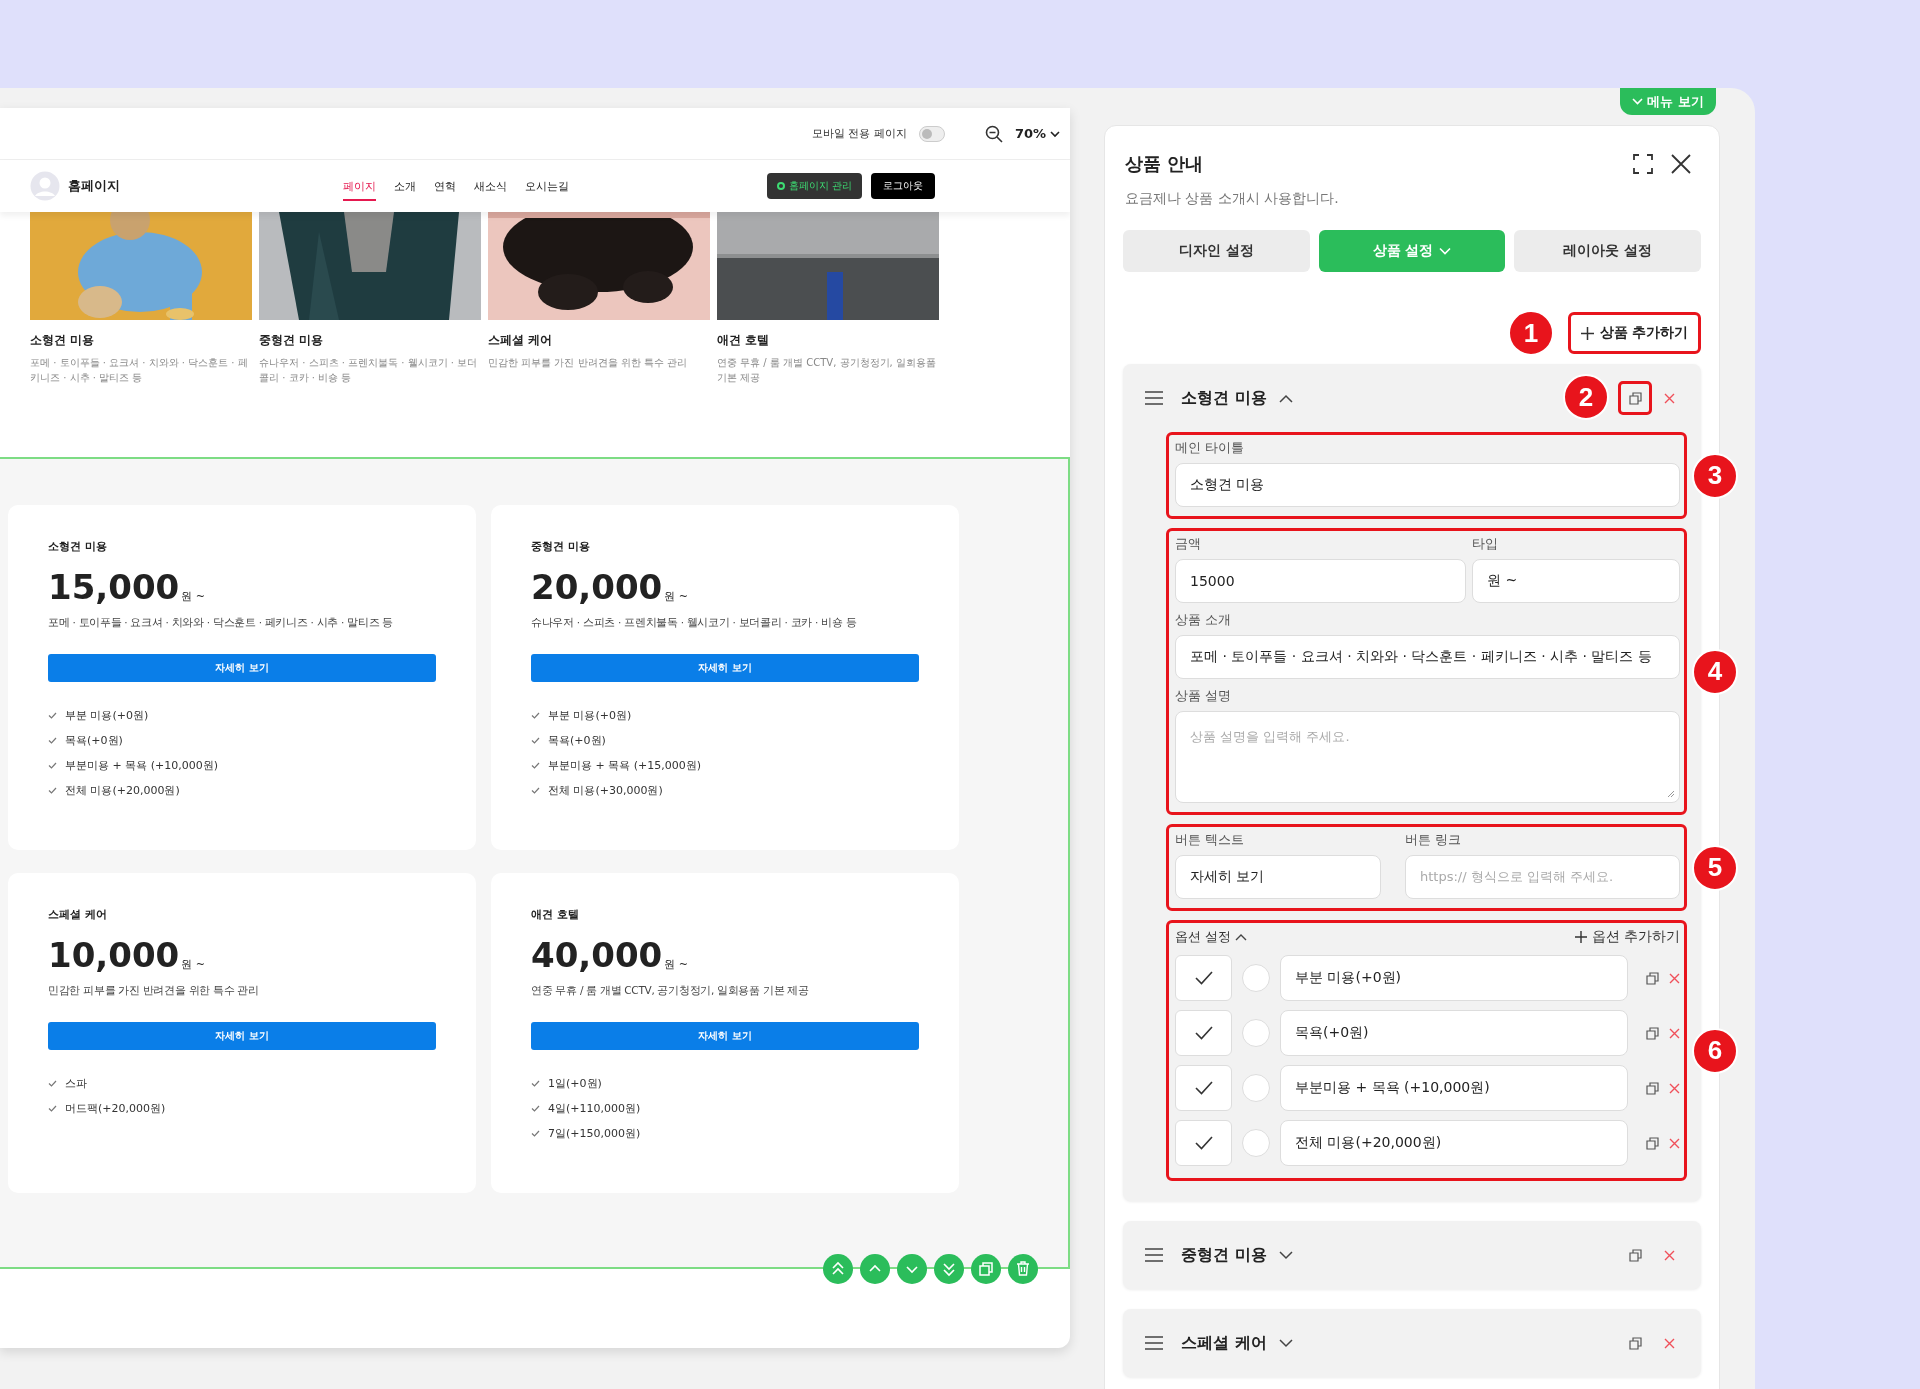 Image resolution: width=1920 pixels, height=1389 pixels. I want to click on price: 20,000, so click(597, 587).